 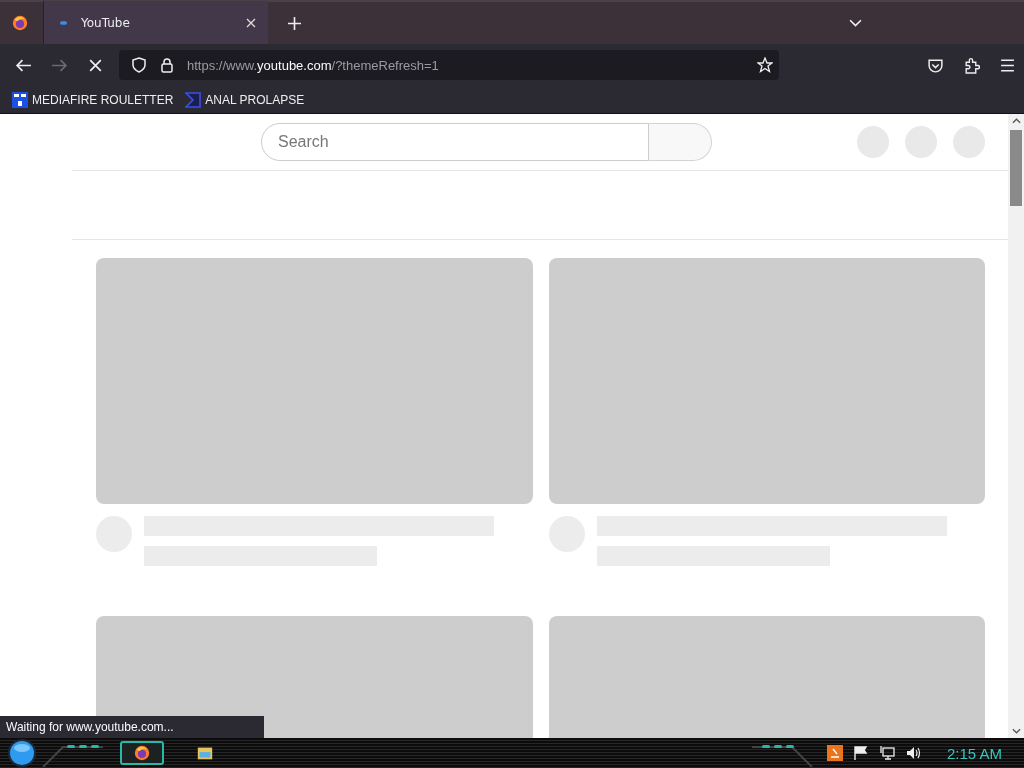 I want to click on bookmark-link: MEDIAFIRE ROULETTER, so click(x=93, y=99).